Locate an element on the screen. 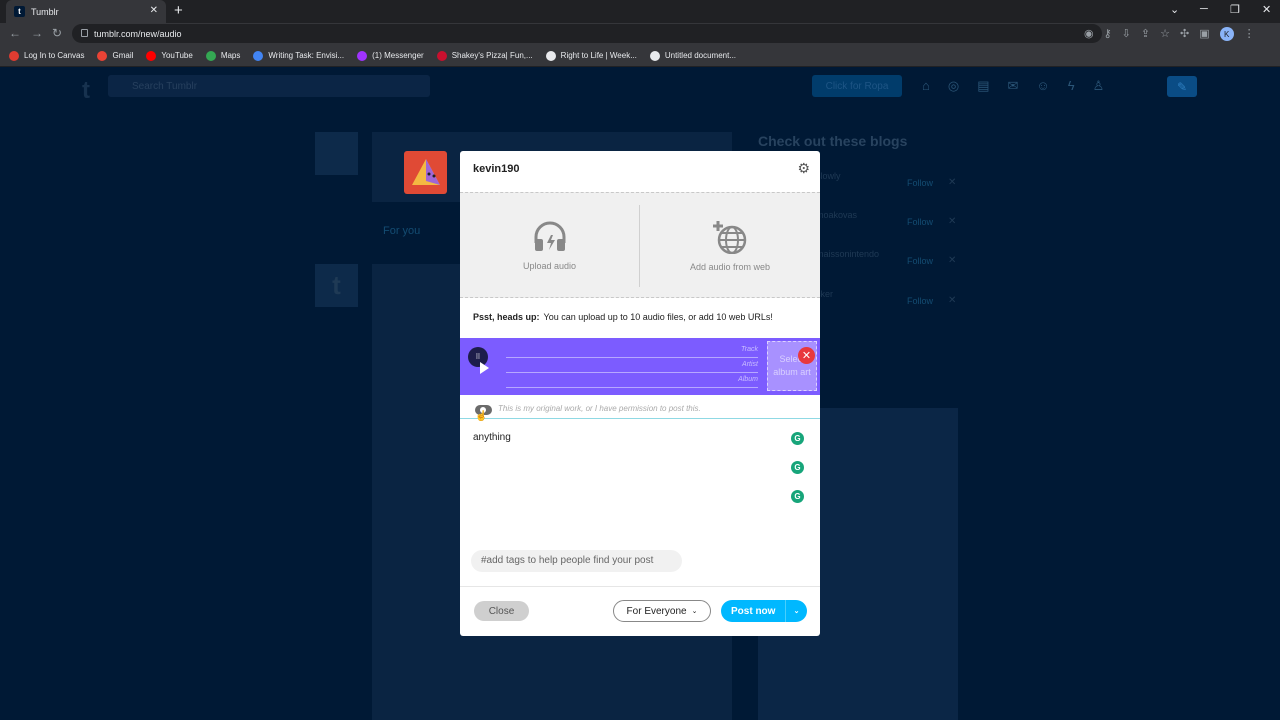  reload-icon: ↻ is located at coordinates (57, 33).